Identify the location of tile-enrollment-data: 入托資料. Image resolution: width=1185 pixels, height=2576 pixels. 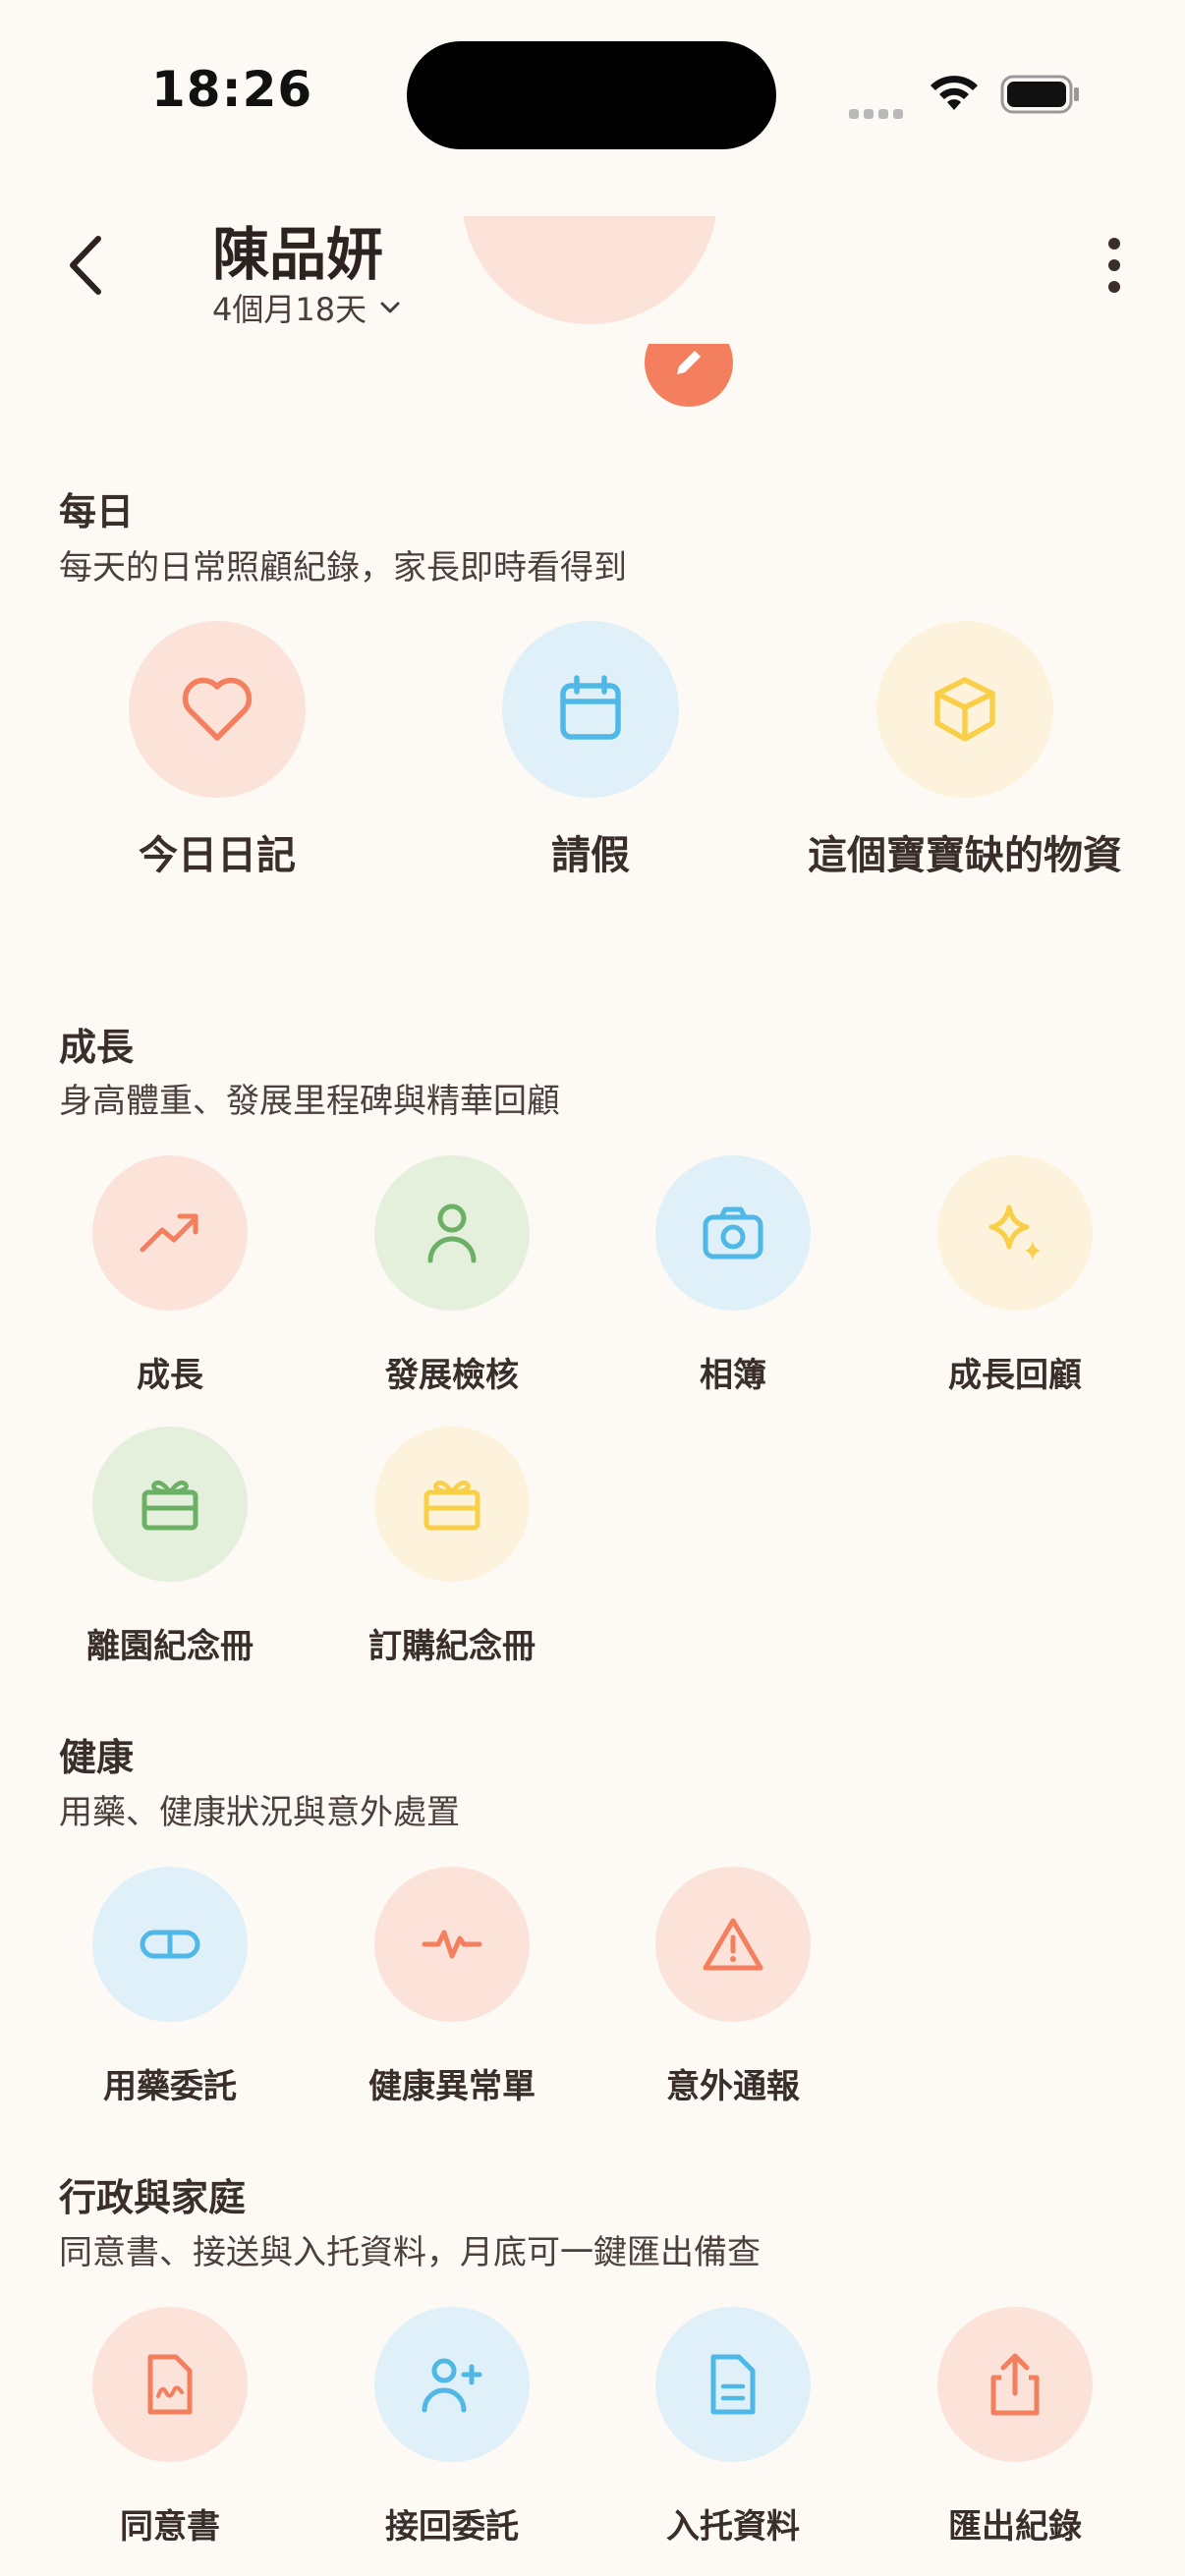
(733, 2427).